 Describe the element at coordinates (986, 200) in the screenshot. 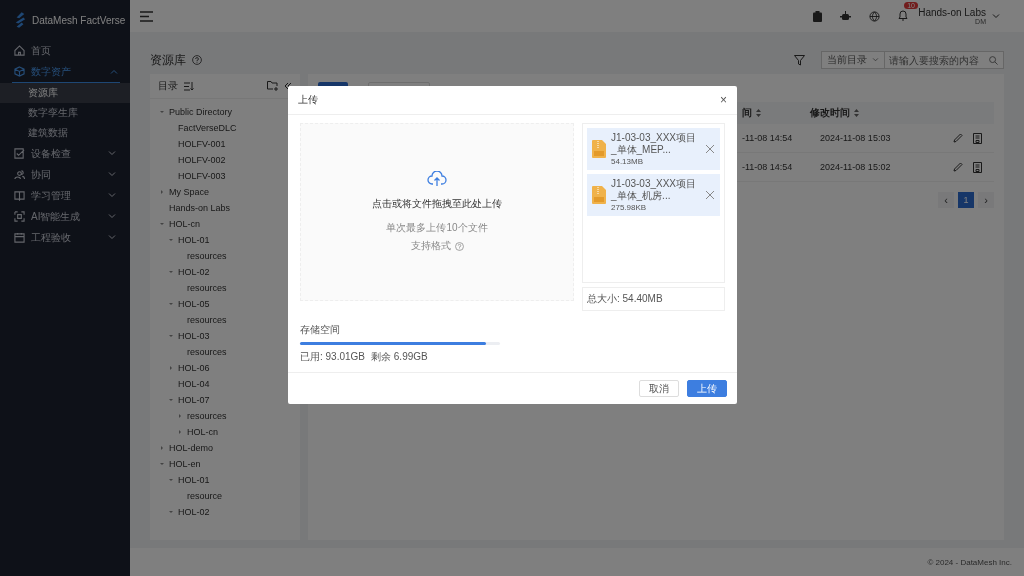

I see `next-page-button: ›` at that location.